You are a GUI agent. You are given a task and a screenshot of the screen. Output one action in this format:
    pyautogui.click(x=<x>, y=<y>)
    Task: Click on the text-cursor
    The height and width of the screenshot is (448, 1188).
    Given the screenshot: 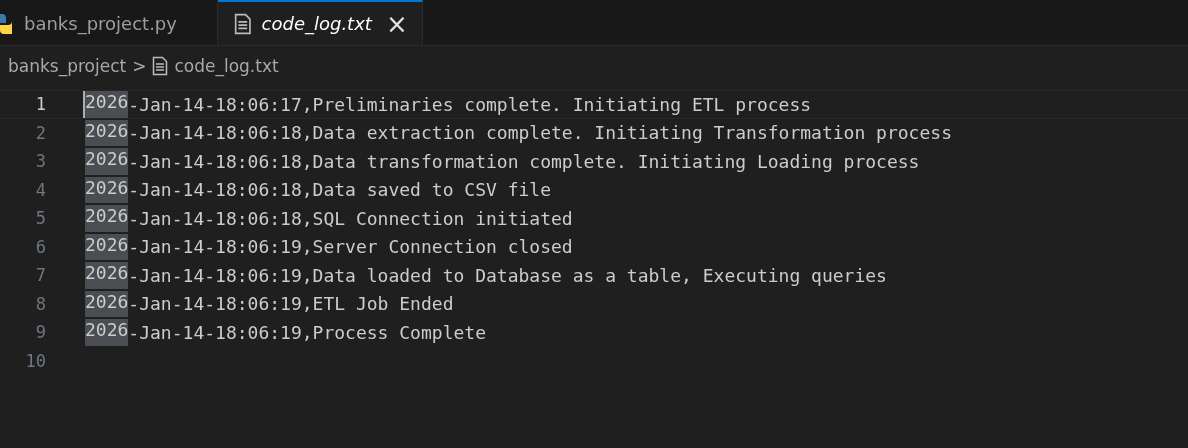 What is the action you would take?
    pyautogui.click(x=84, y=104)
    